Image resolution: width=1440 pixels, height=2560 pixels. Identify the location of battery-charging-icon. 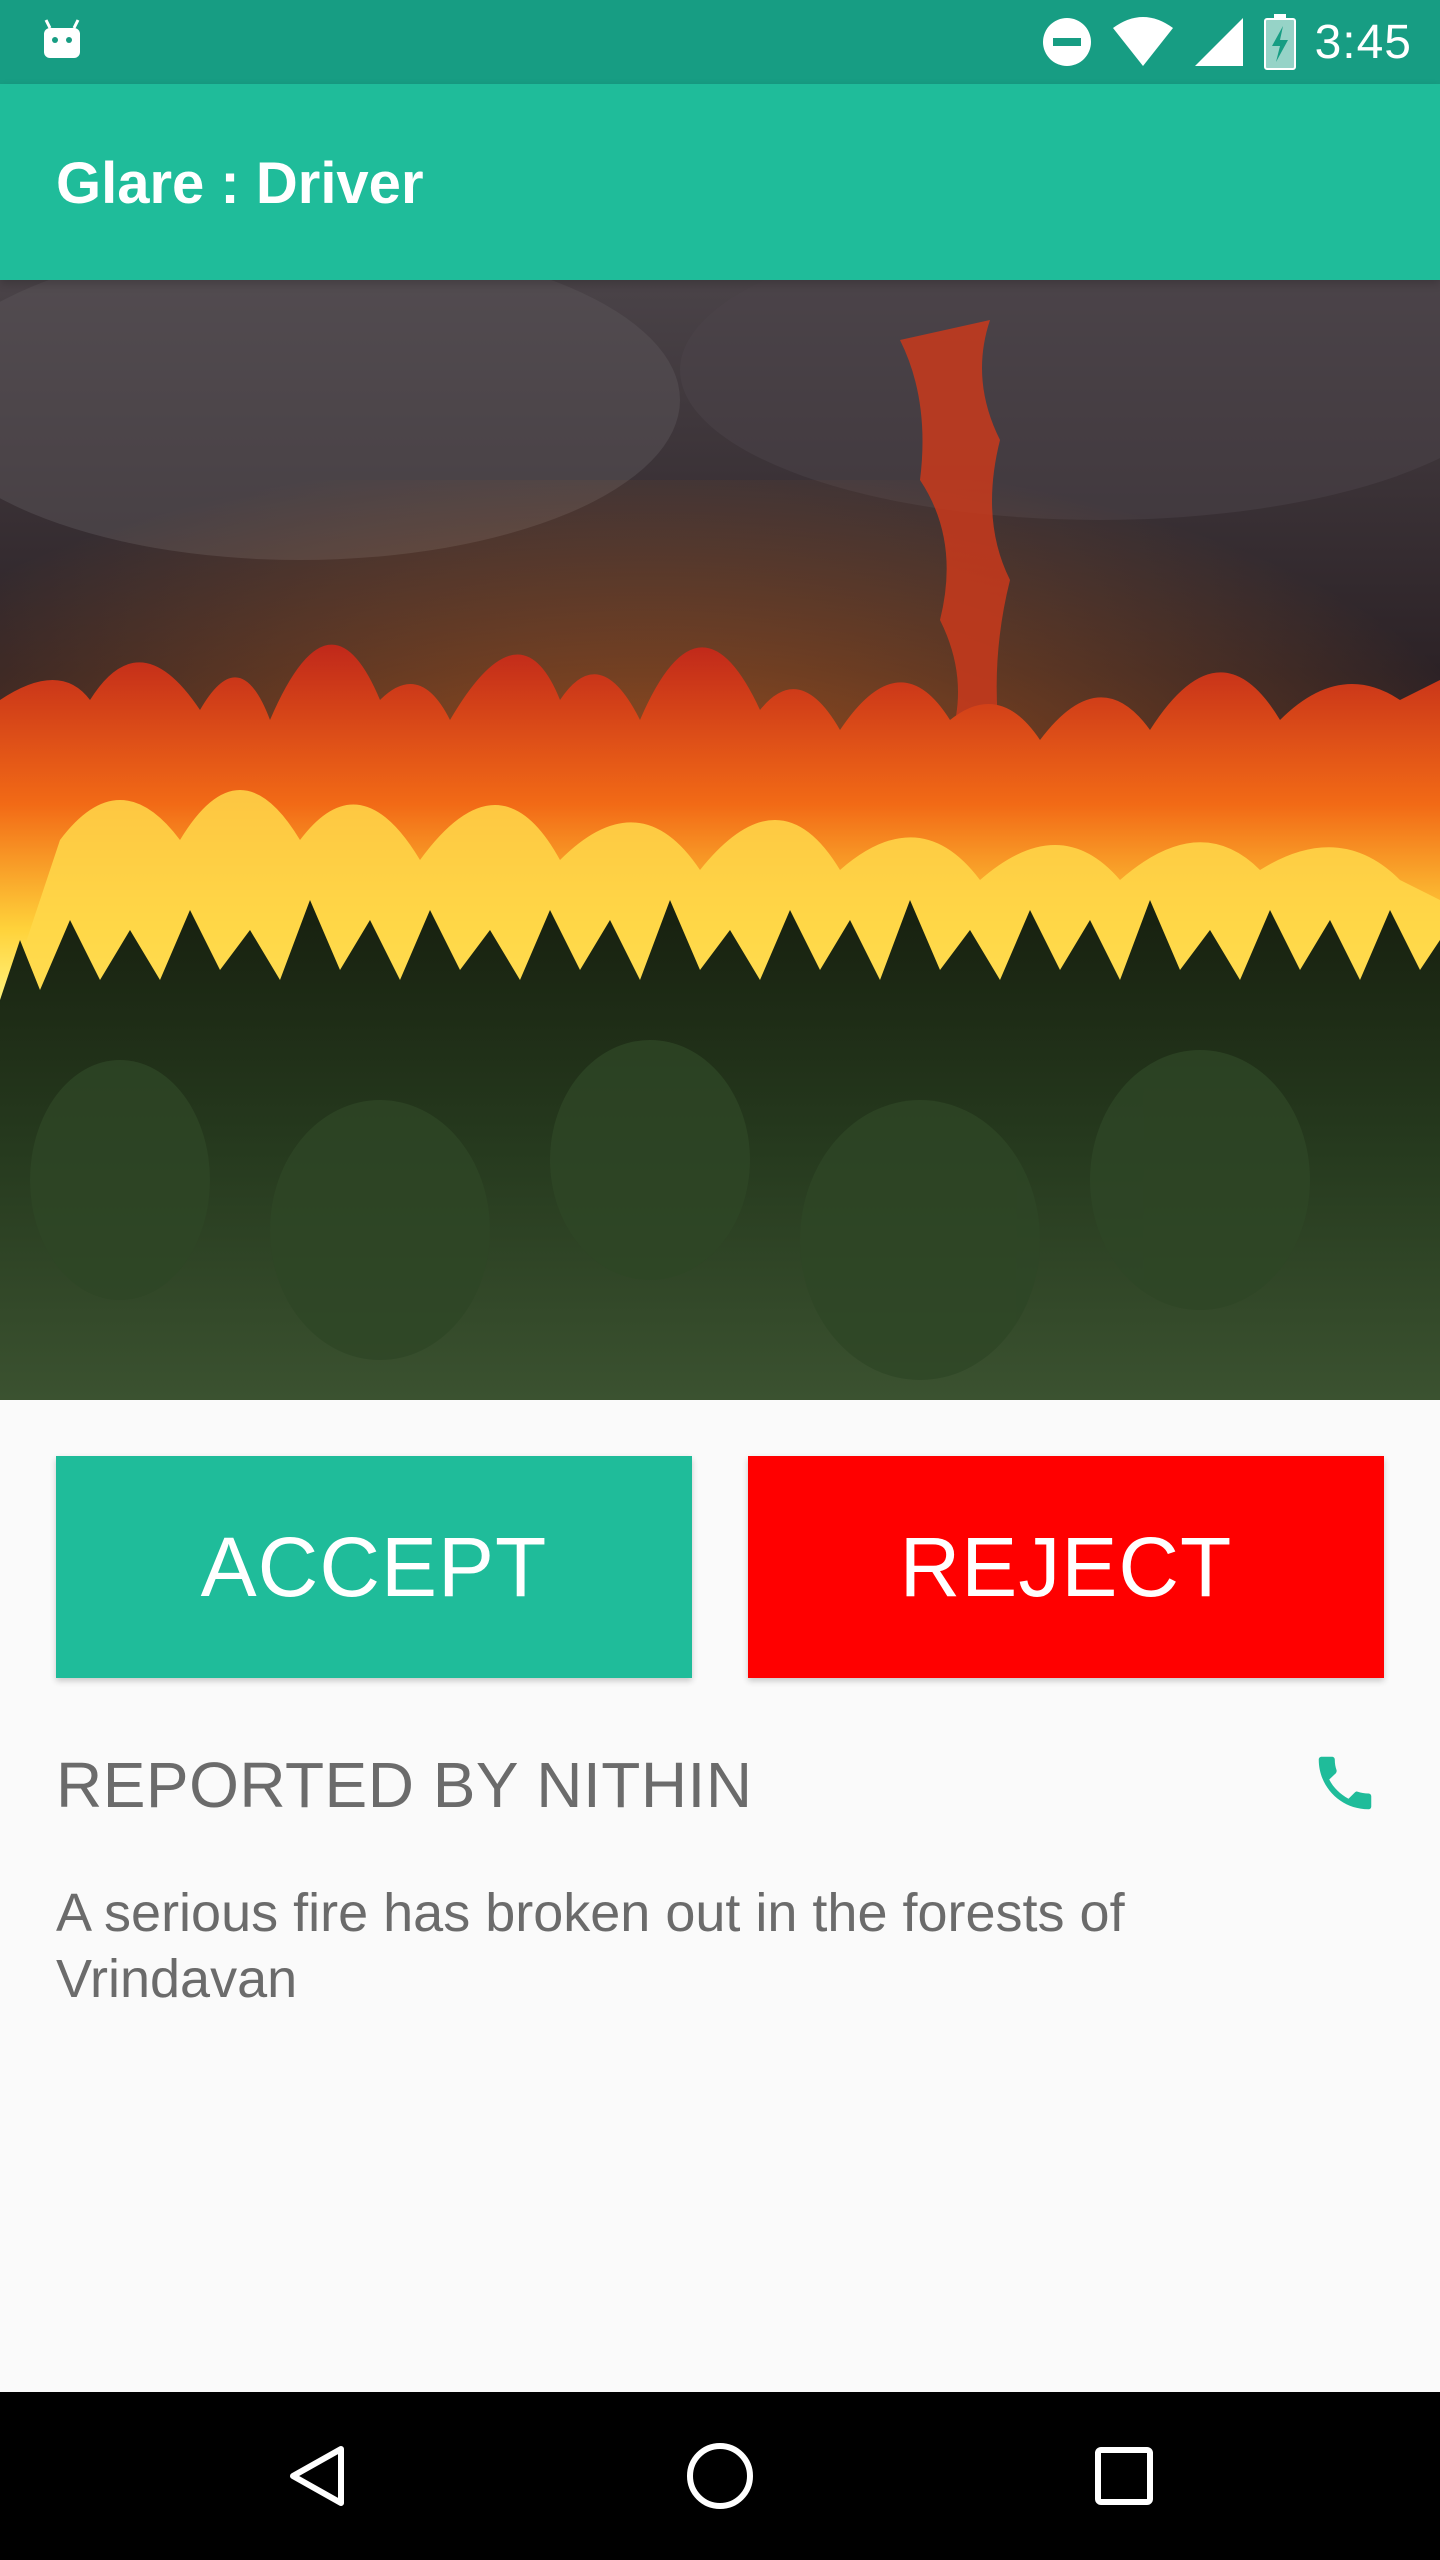
(1279, 42).